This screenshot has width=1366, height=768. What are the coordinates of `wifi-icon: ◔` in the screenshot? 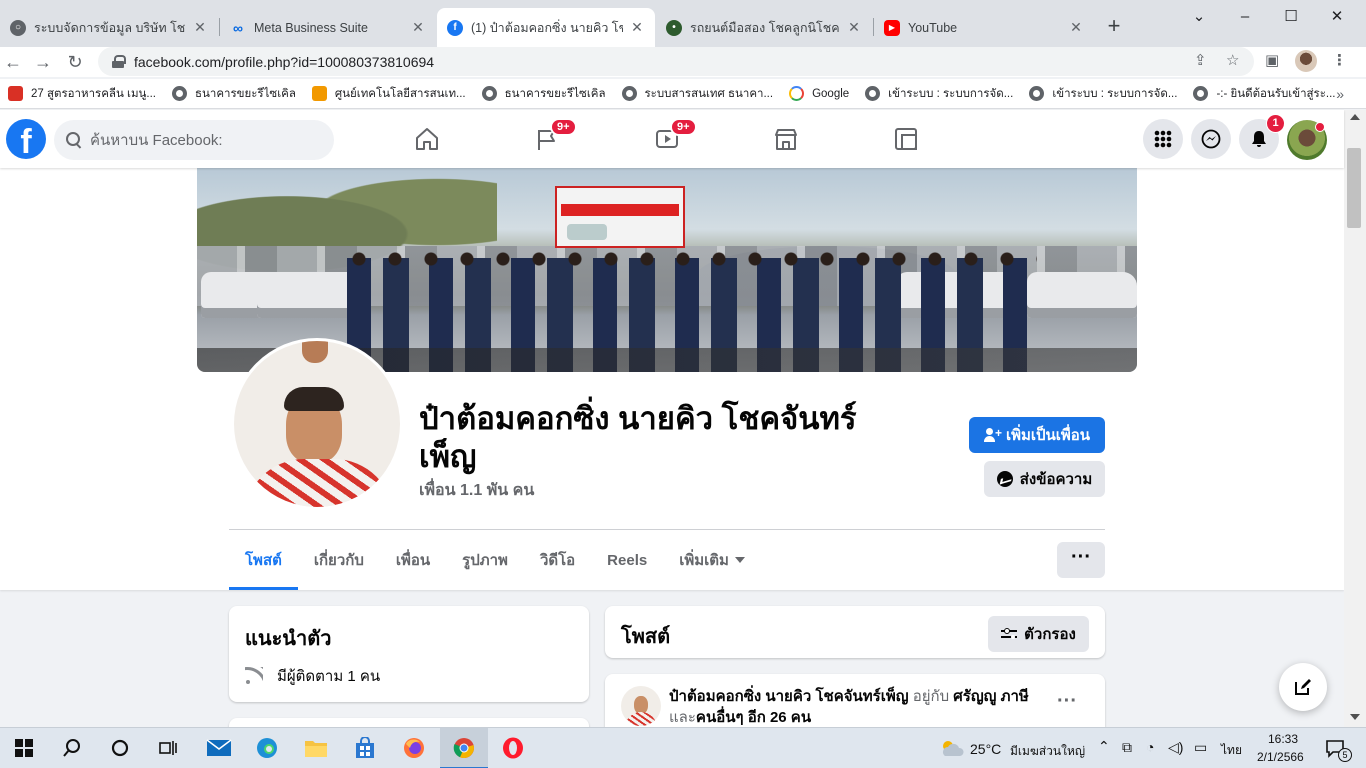 It's located at (1150, 747).